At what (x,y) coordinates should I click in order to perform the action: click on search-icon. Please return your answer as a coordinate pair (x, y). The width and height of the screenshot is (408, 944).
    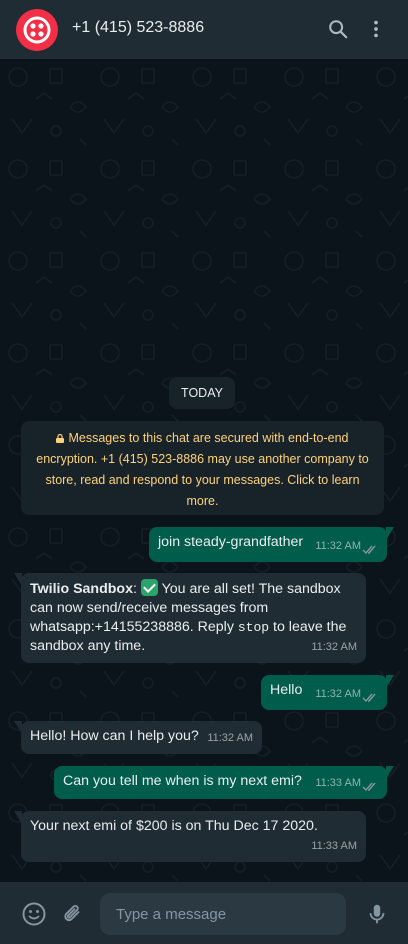
    Looking at the image, I should click on (338, 29).